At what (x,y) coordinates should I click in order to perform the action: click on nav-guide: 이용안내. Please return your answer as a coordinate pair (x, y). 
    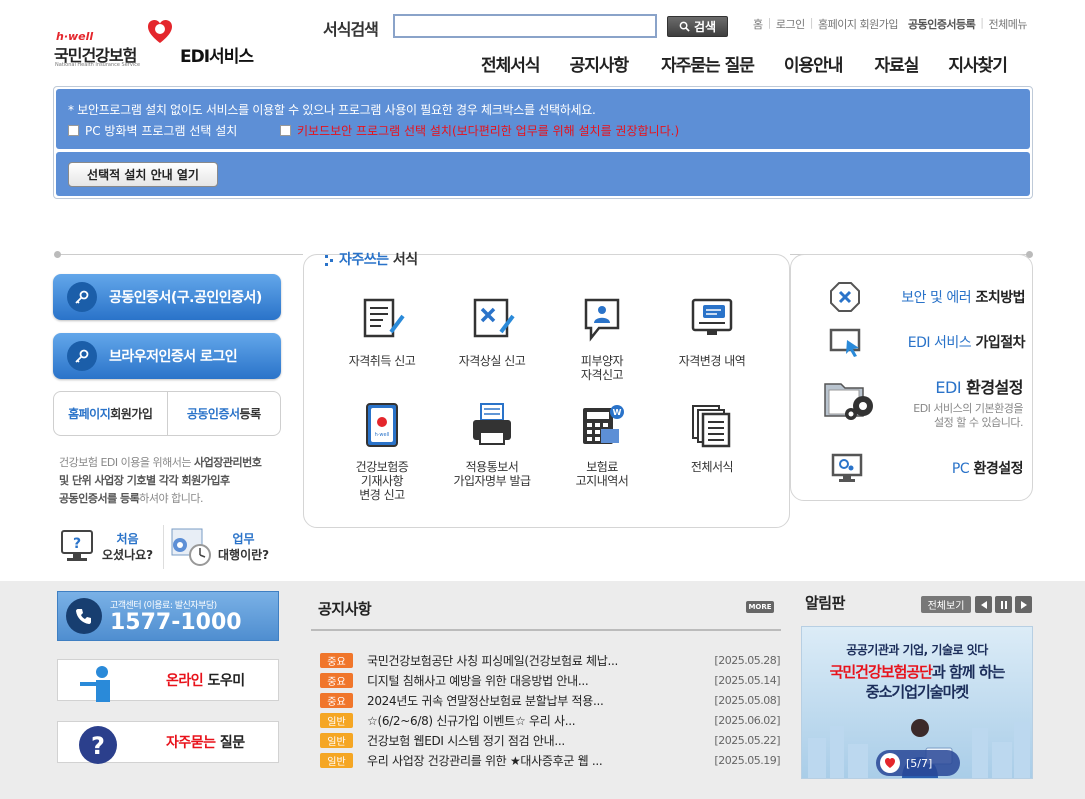
    Looking at the image, I should click on (814, 63).